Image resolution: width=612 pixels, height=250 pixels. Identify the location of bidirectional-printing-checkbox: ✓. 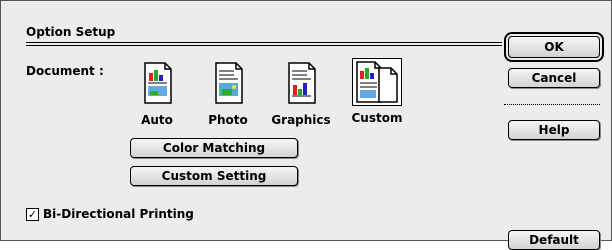
(32, 214).